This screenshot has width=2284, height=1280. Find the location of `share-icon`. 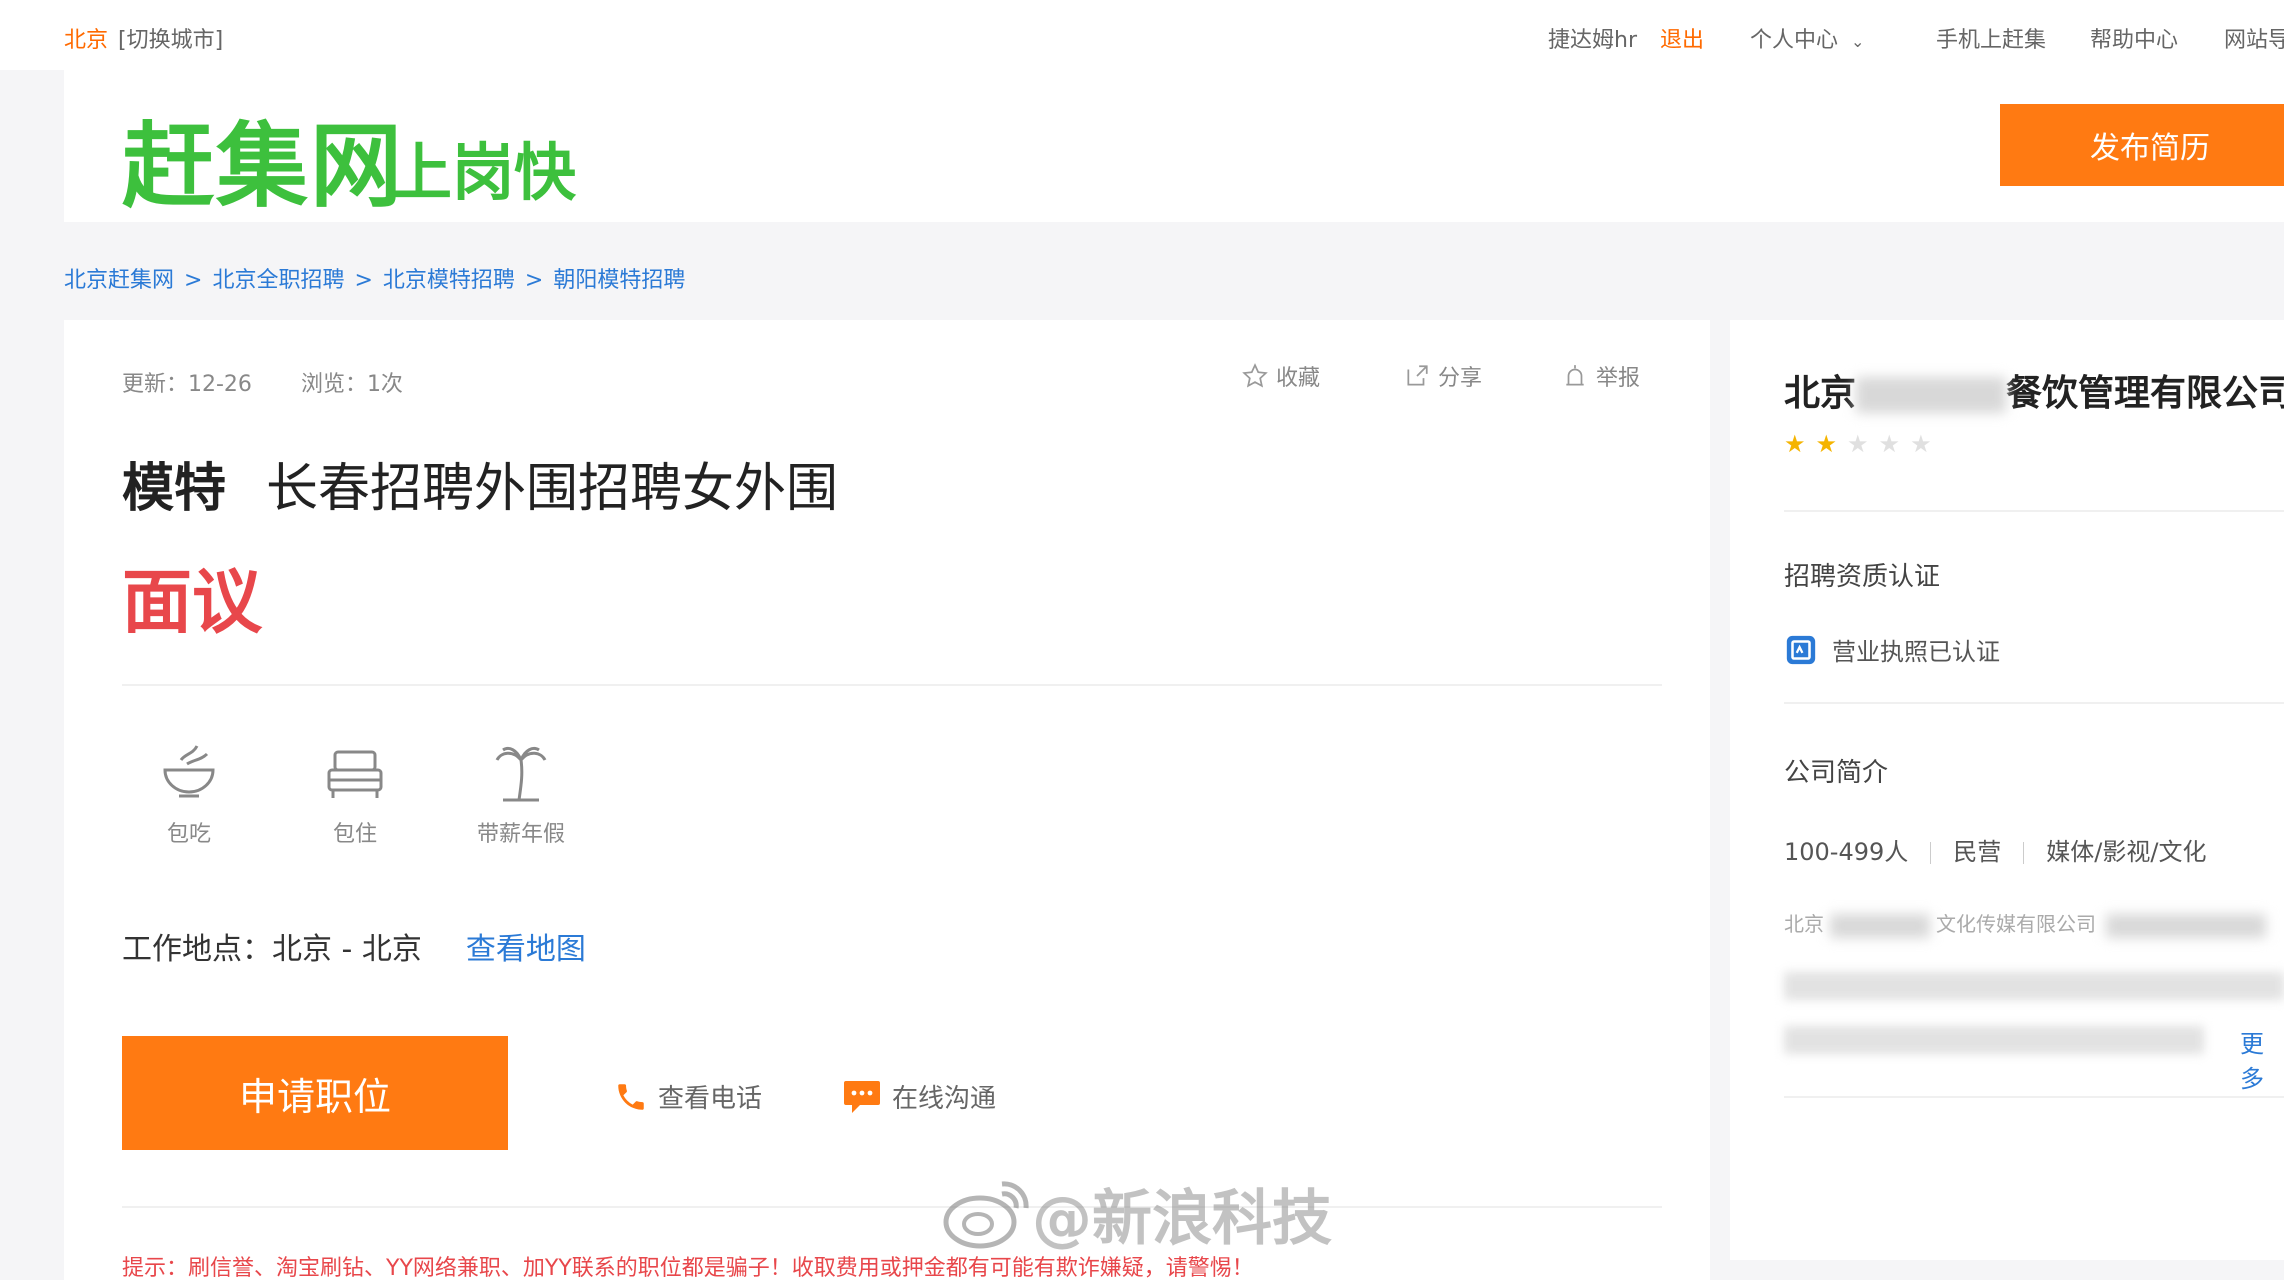

share-icon is located at coordinates (1417, 375).